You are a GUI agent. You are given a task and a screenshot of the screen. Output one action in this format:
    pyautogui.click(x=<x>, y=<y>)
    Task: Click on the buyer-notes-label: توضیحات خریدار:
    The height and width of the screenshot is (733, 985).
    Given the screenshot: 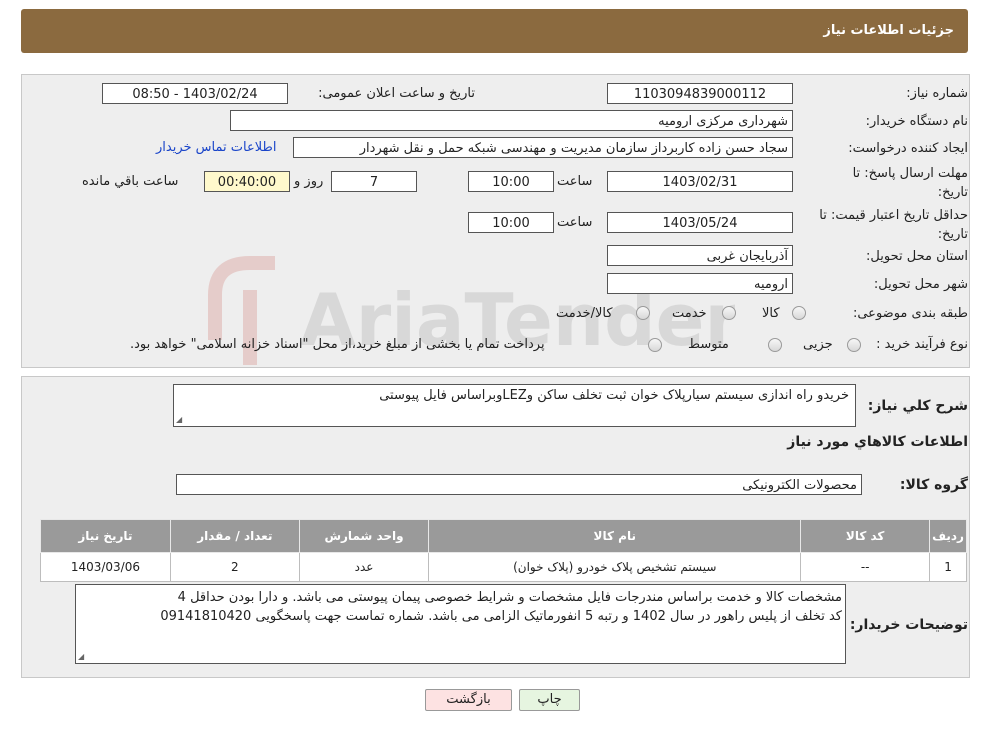 What is the action you would take?
    pyautogui.click(x=908, y=625)
    